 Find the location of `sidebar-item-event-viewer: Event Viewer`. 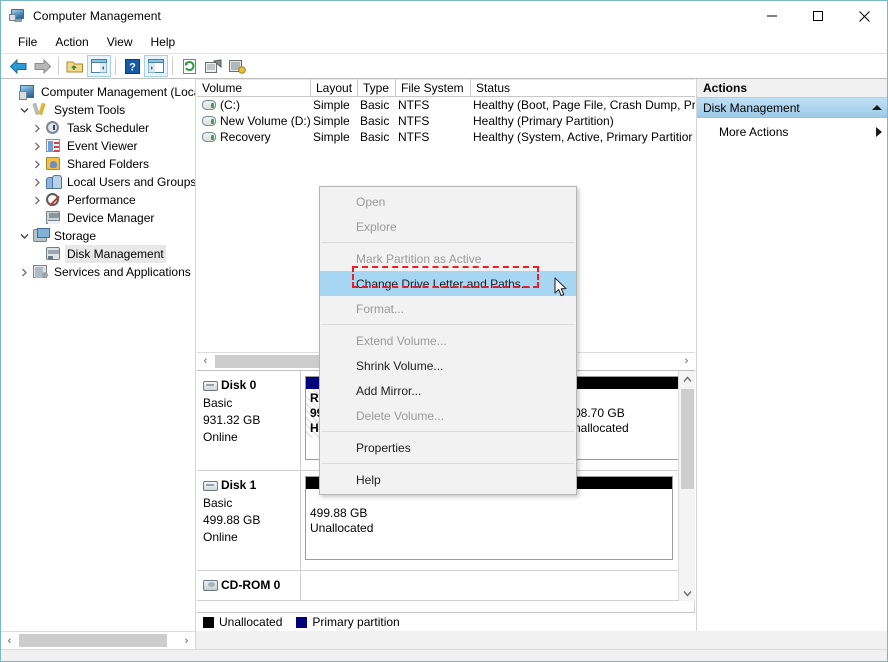

sidebar-item-event-viewer: Event Viewer is located at coordinates (98, 146).